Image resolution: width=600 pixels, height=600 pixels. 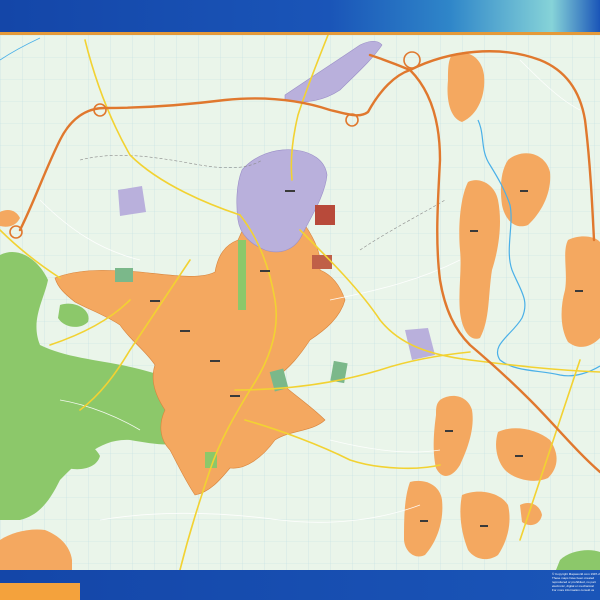 What do you see at coordinates (300, 16) in the screenshot?
I see `header-bar` at bounding box center [300, 16].